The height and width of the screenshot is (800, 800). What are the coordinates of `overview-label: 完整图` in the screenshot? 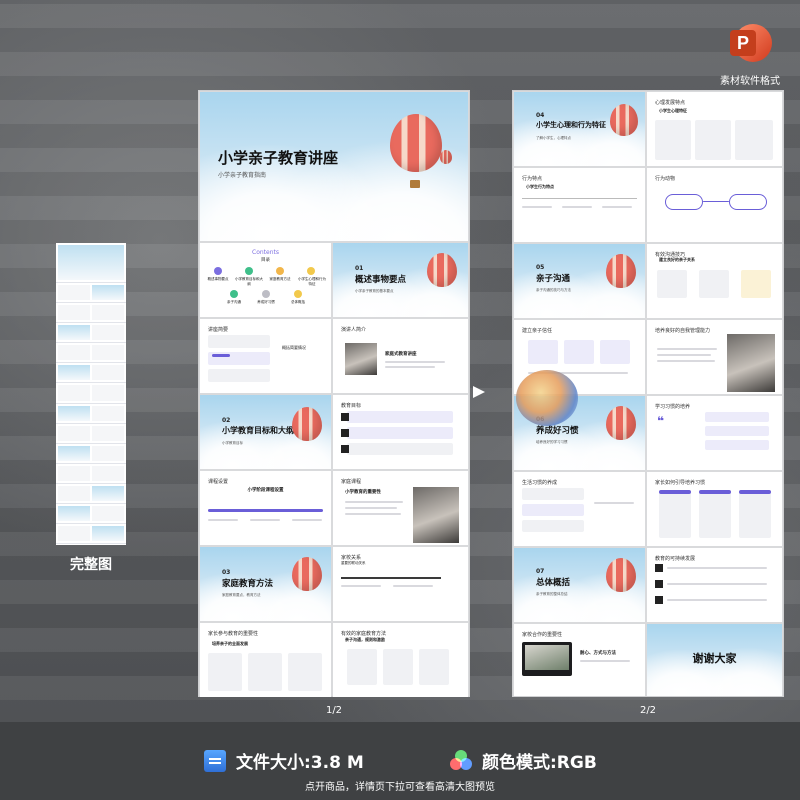 It's located at (91, 565).